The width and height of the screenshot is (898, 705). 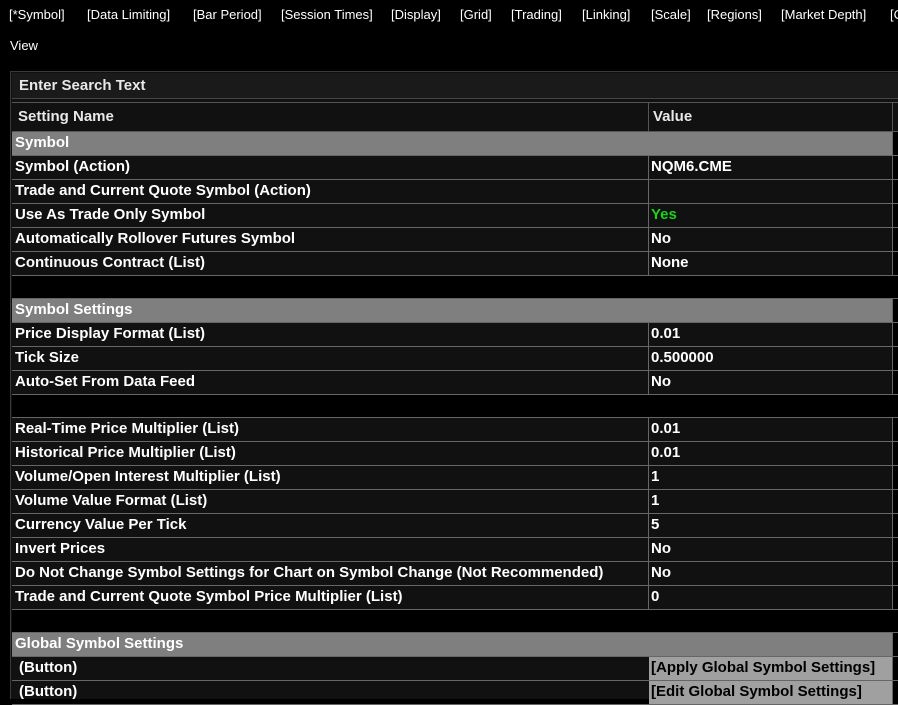 I want to click on setting-name: Auto-Set From Data Feed, so click(x=105, y=381).